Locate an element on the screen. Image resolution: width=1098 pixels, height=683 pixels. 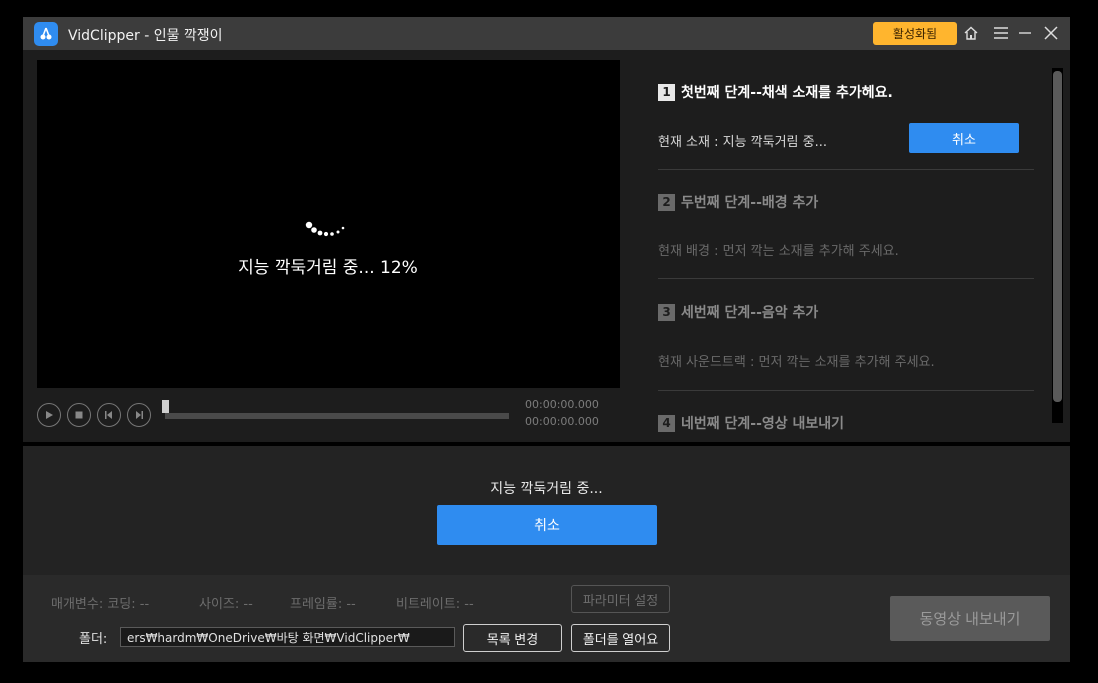
step-2-desc: 현재 배경 : 먼저 깍는 소재를 추가해 주세요. is located at coordinates (778, 251).